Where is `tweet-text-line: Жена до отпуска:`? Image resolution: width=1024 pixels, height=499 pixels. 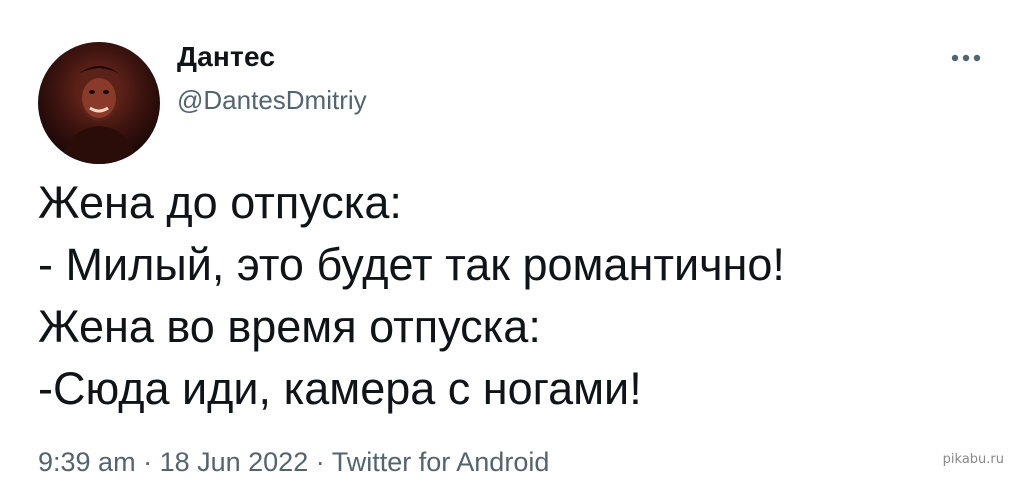 tweet-text-line: Жена до отпуска: is located at coordinates (220, 202).